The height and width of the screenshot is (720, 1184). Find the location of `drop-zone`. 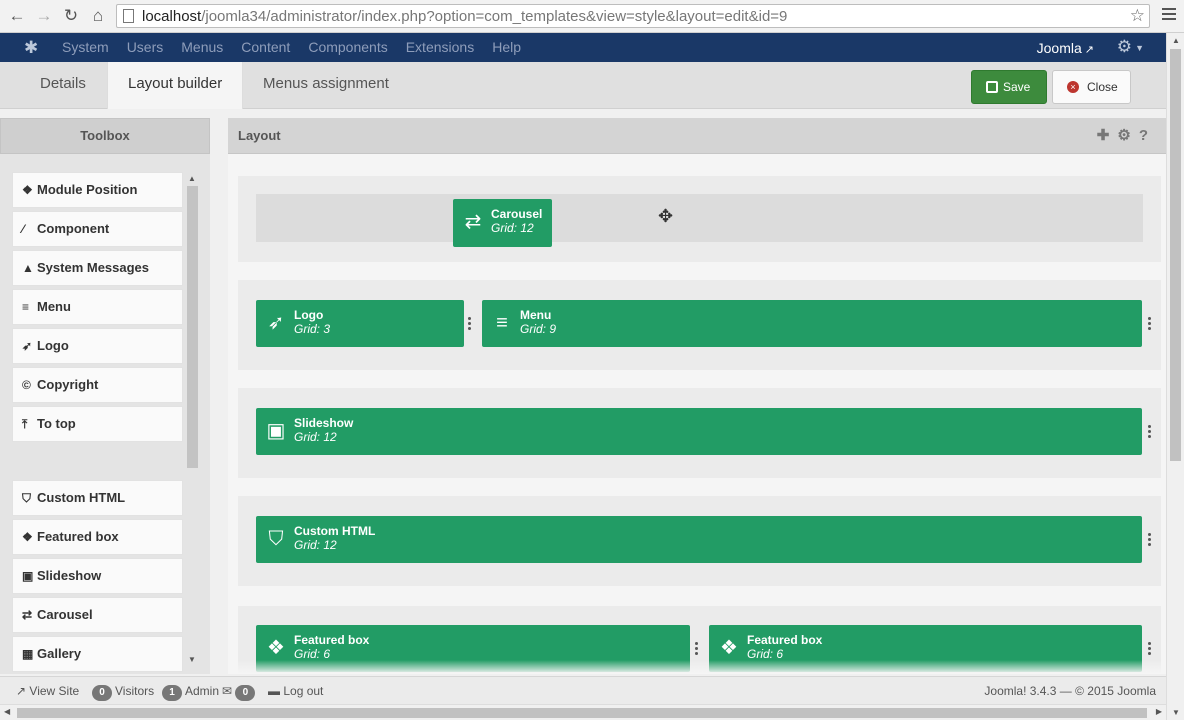

drop-zone is located at coordinates (699, 218).